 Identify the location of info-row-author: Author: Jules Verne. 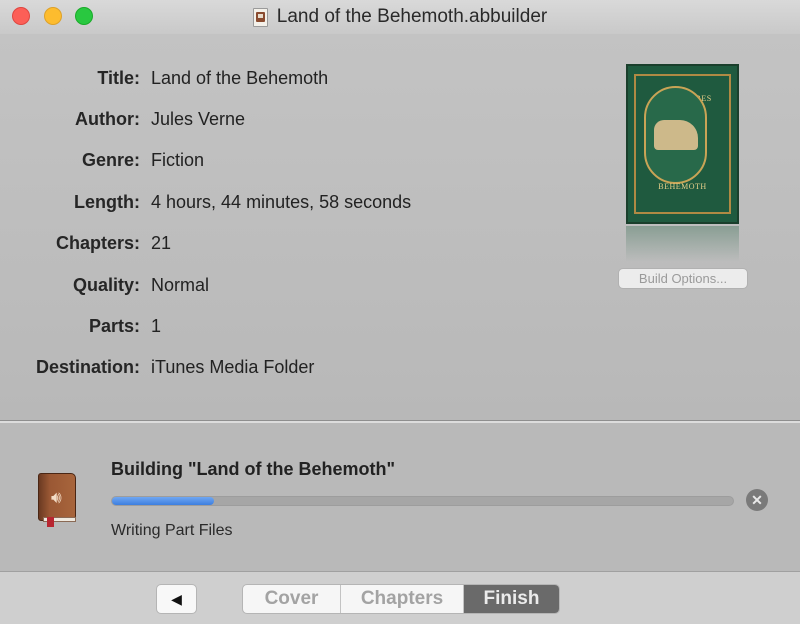
(122, 119).